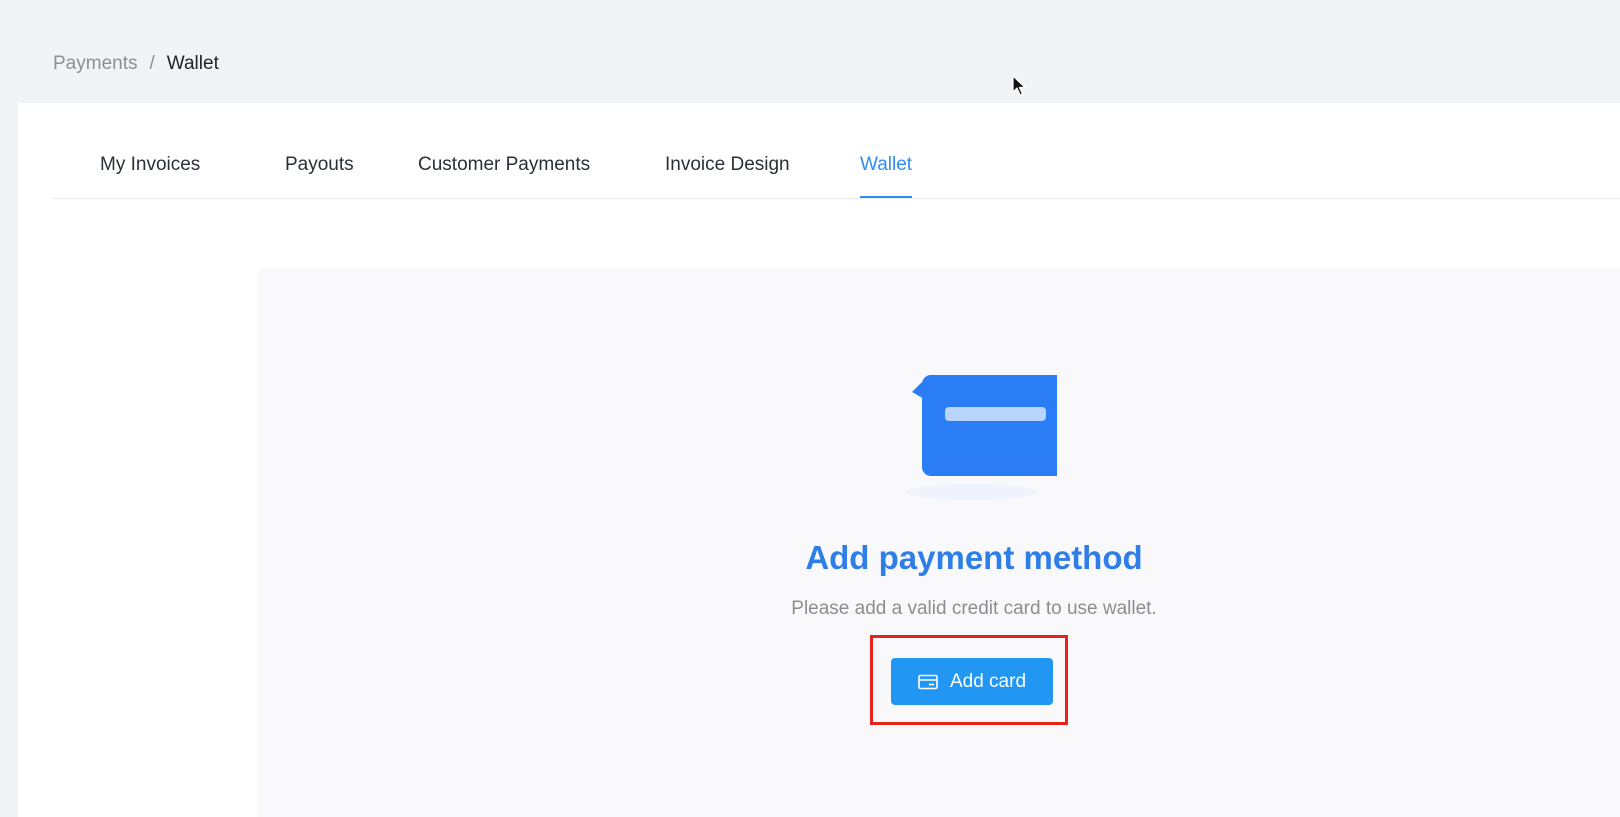  Describe the element at coordinates (1019, 85) in the screenshot. I see `mouse-cursor-icon` at that location.